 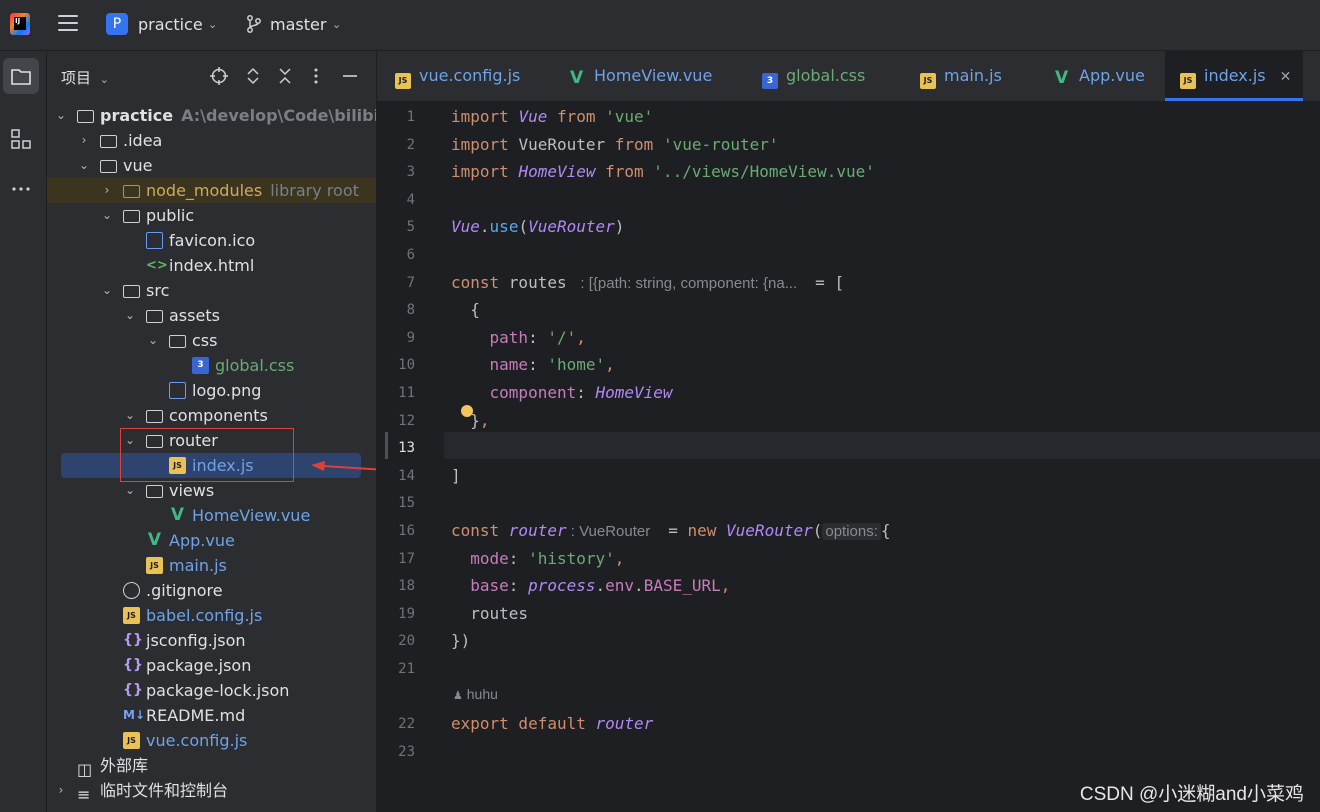 What do you see at coordinates (456, 475) in the screenshot?
I see `code-line: ]` at bounding box center [456, 475].